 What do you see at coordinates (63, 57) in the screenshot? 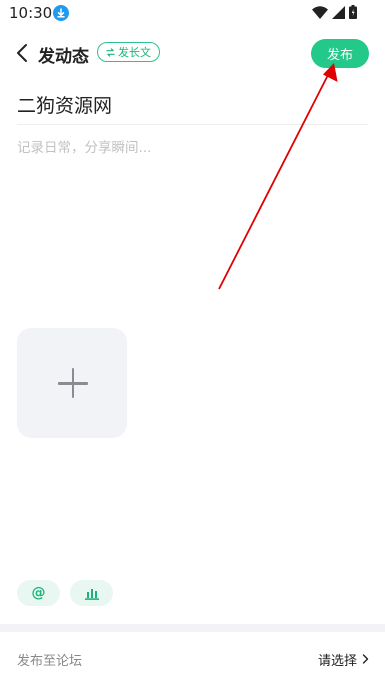
I see `page-title: 发动态` at bounding box center [63, 57].